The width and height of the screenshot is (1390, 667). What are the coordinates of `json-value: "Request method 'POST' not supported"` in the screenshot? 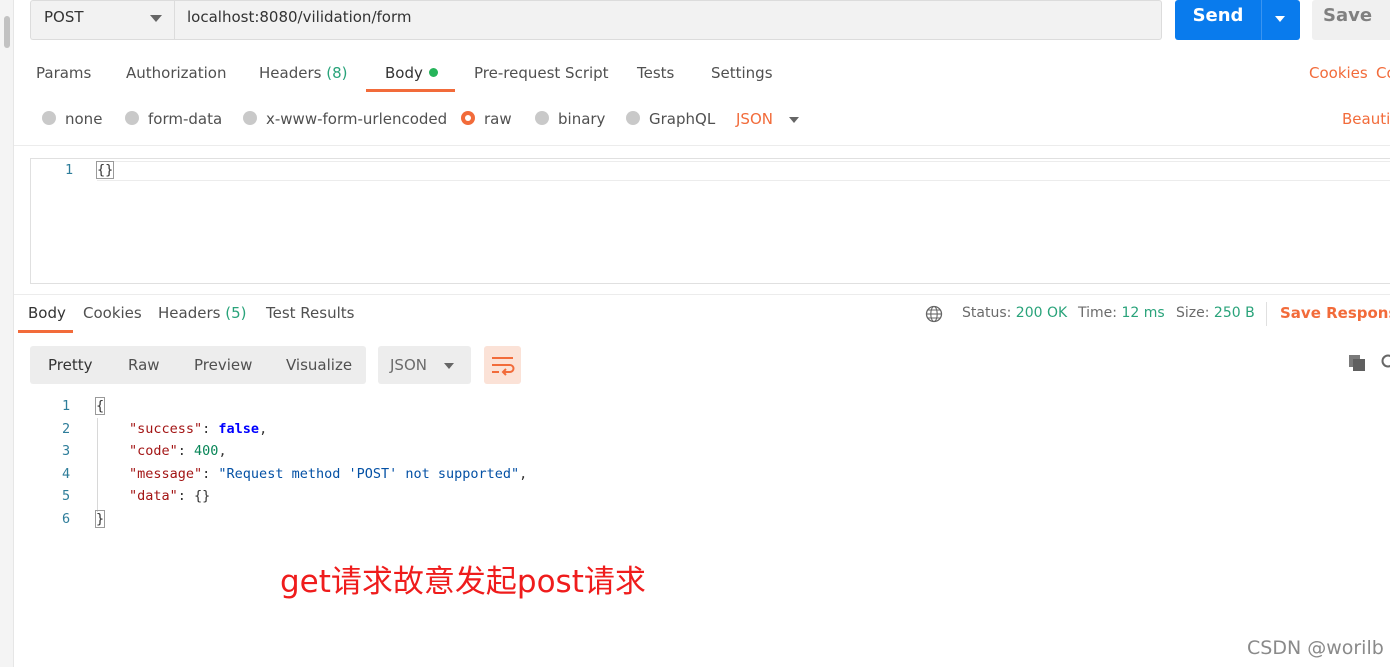 It's located at (369, 474).